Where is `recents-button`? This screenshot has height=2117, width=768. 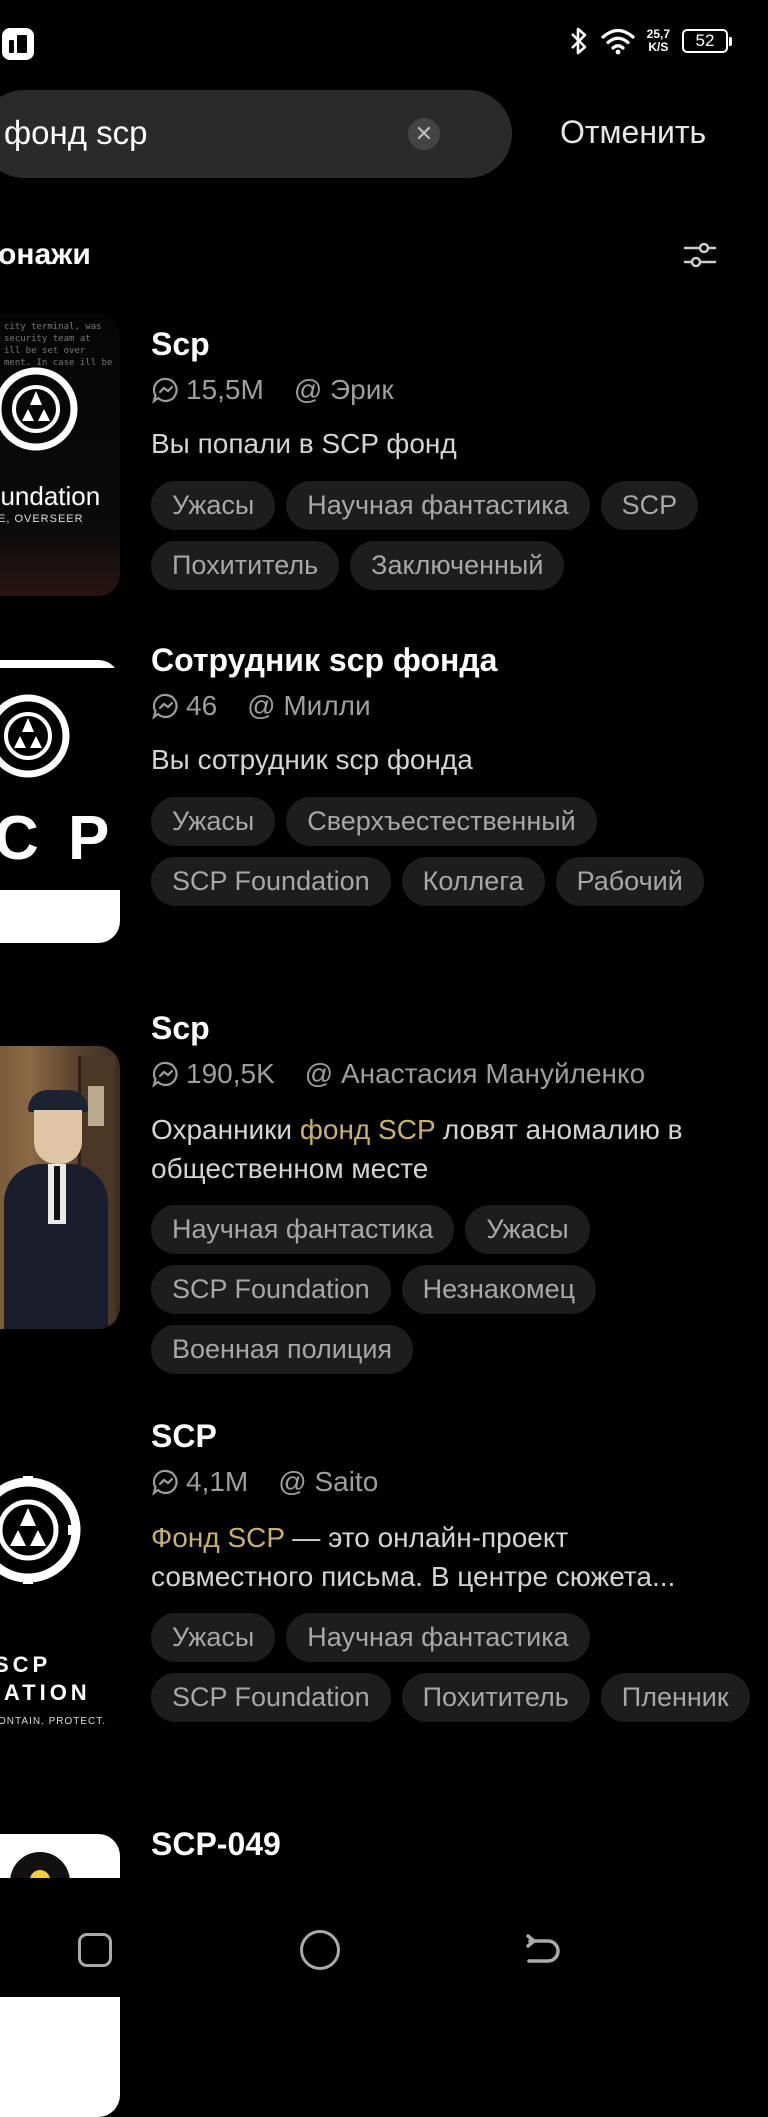
recents-button is located at coordinates (95, 1950).